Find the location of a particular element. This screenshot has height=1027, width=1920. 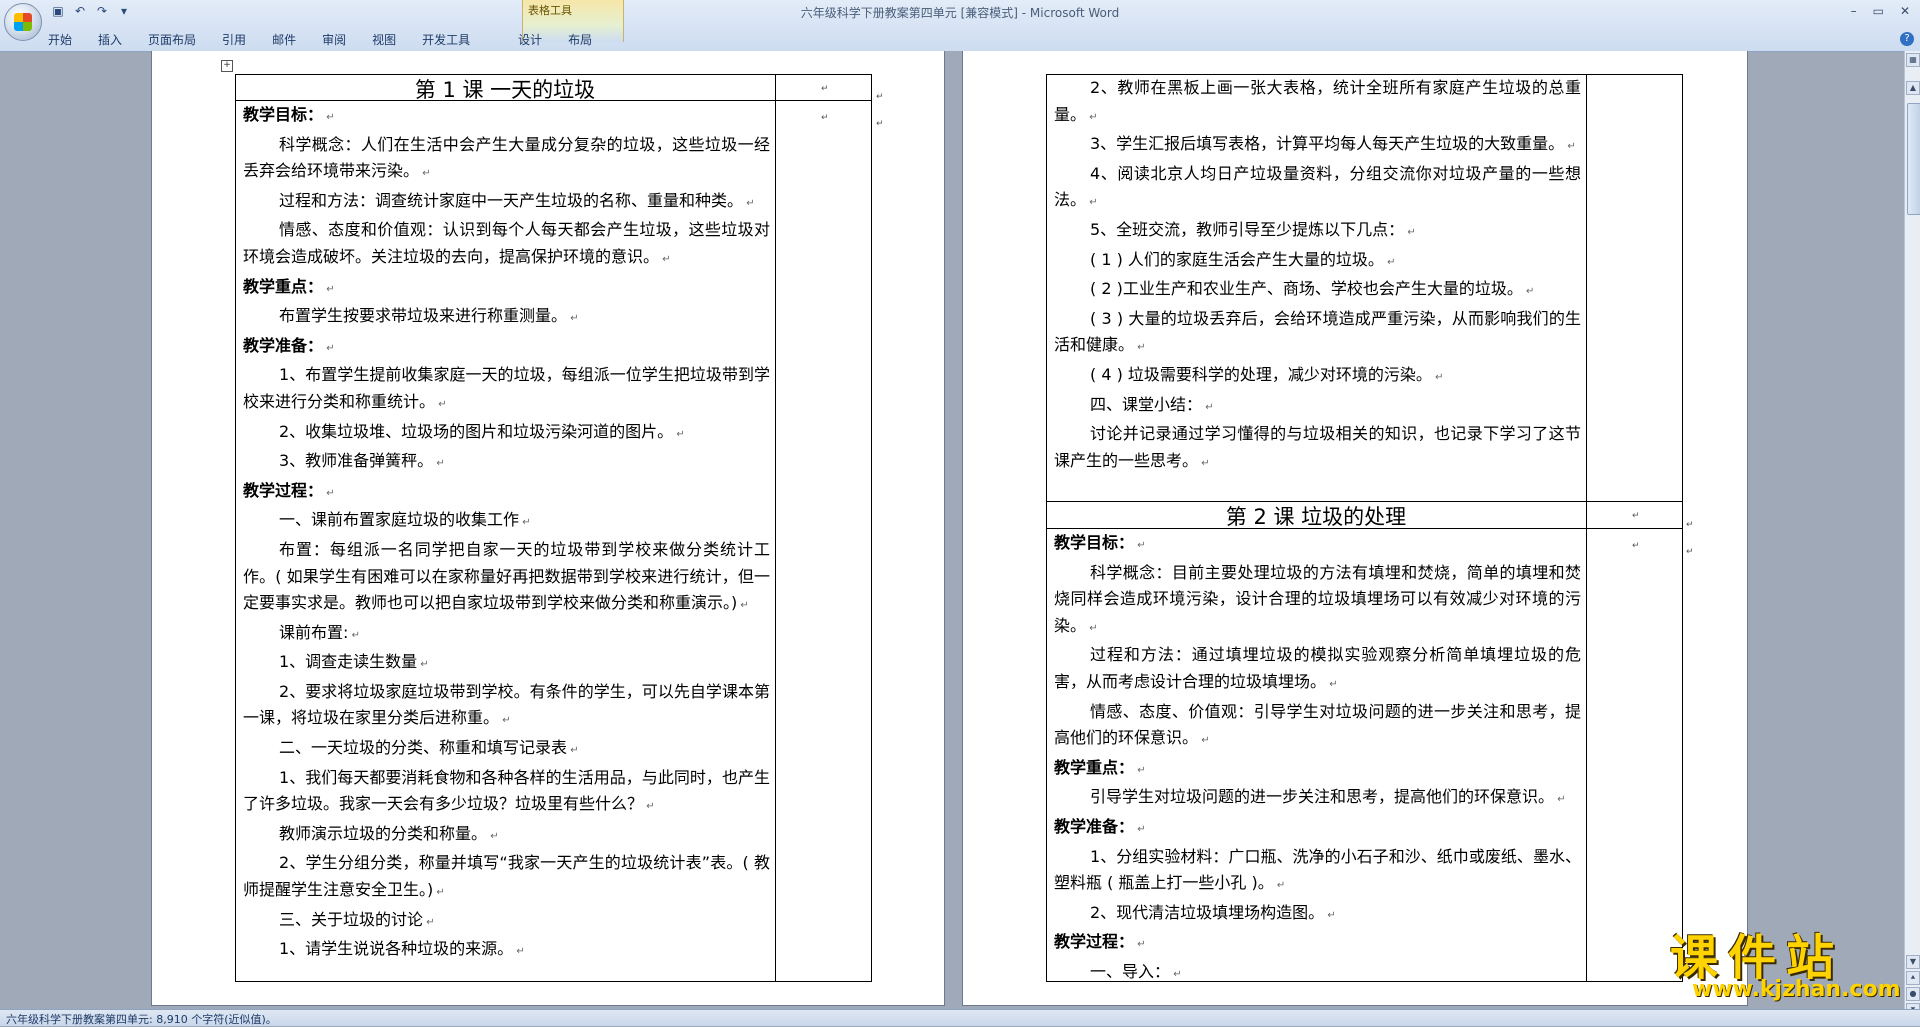

tab-home: 开始 is located at coordinates (60, 39).